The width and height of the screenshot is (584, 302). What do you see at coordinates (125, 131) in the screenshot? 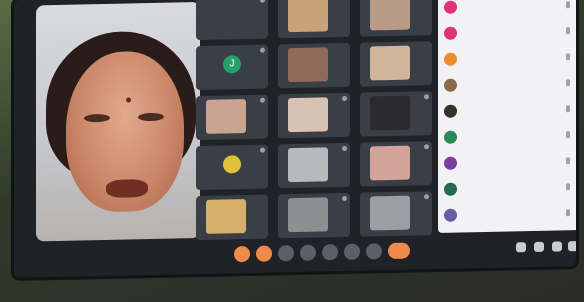
I see `speaker-face` at bounding box center [125, 131].